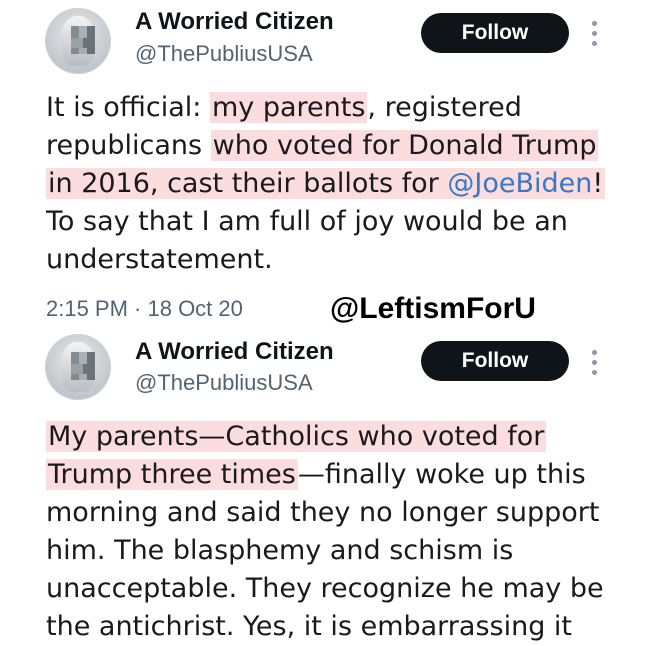 Image resolution: width=650 pixels, height=646 pixels. Describe the element at coordinates (296, 436) in the screenshot. I see `highlight: My parents—Catholics who voted for` at that location.